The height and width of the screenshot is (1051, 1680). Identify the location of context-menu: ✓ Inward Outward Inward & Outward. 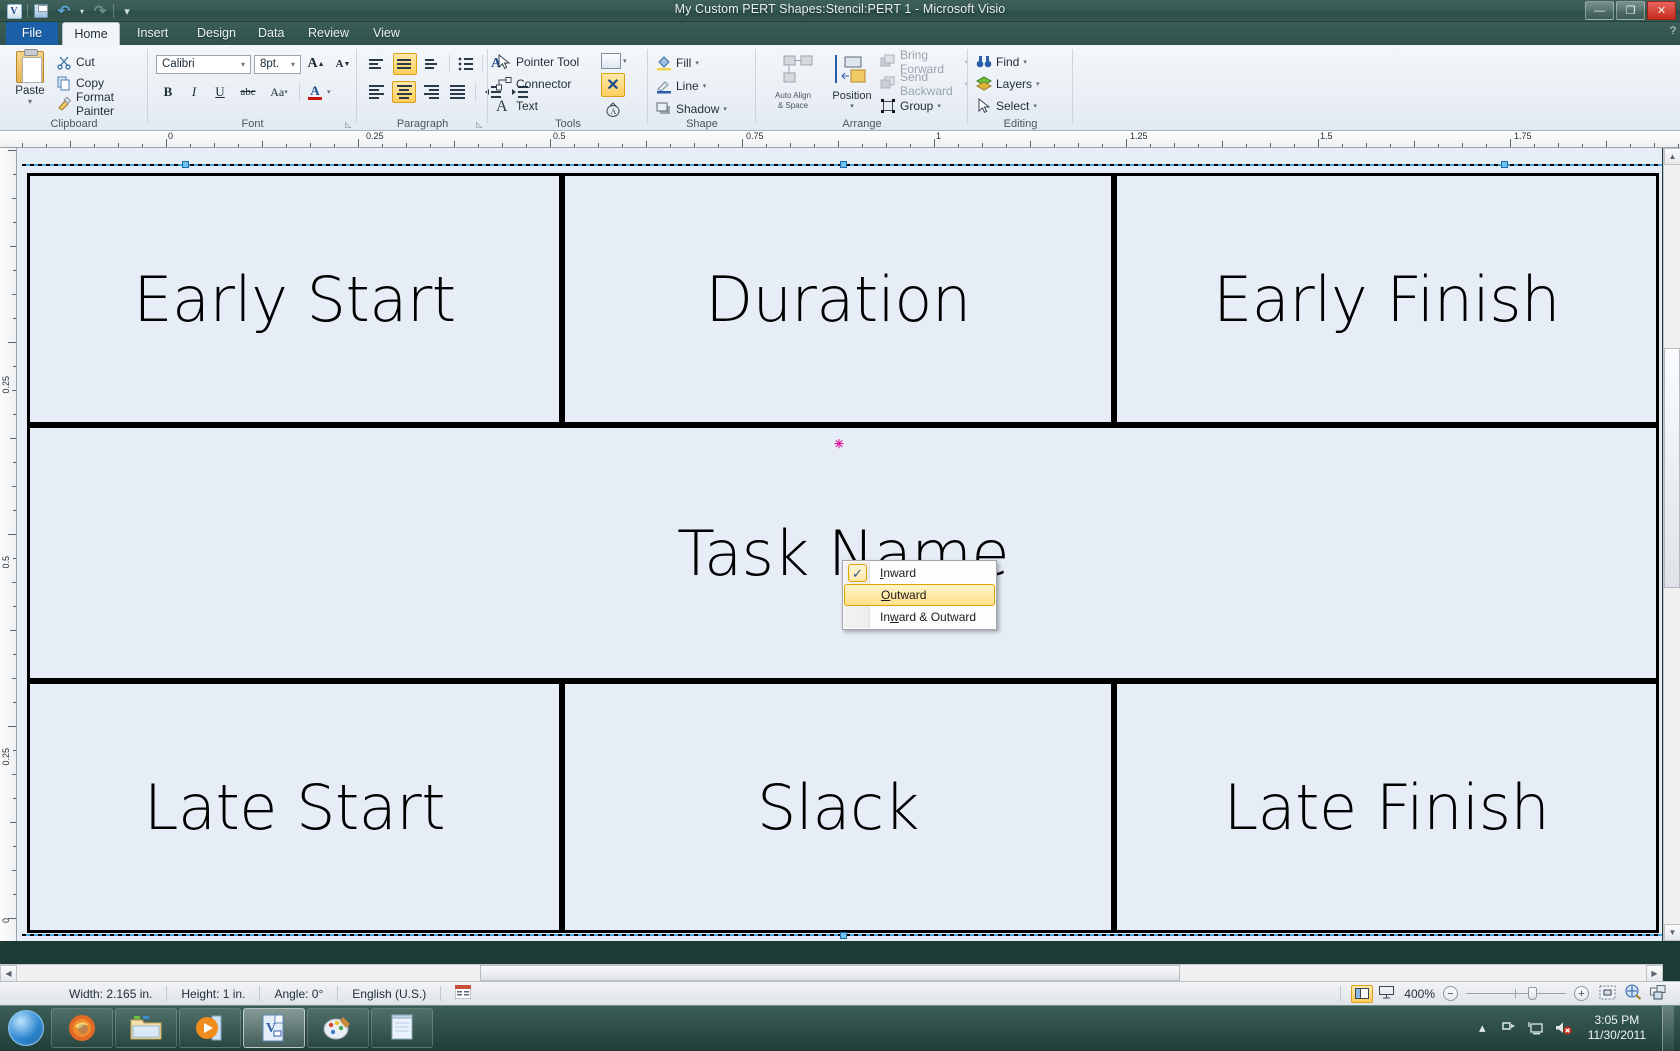
(919, 595).